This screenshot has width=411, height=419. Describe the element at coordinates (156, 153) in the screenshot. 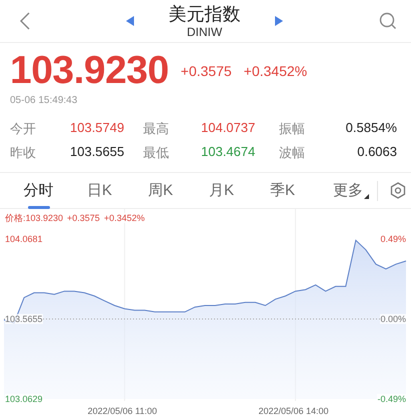

I see `stat-label: 最低` at that location.